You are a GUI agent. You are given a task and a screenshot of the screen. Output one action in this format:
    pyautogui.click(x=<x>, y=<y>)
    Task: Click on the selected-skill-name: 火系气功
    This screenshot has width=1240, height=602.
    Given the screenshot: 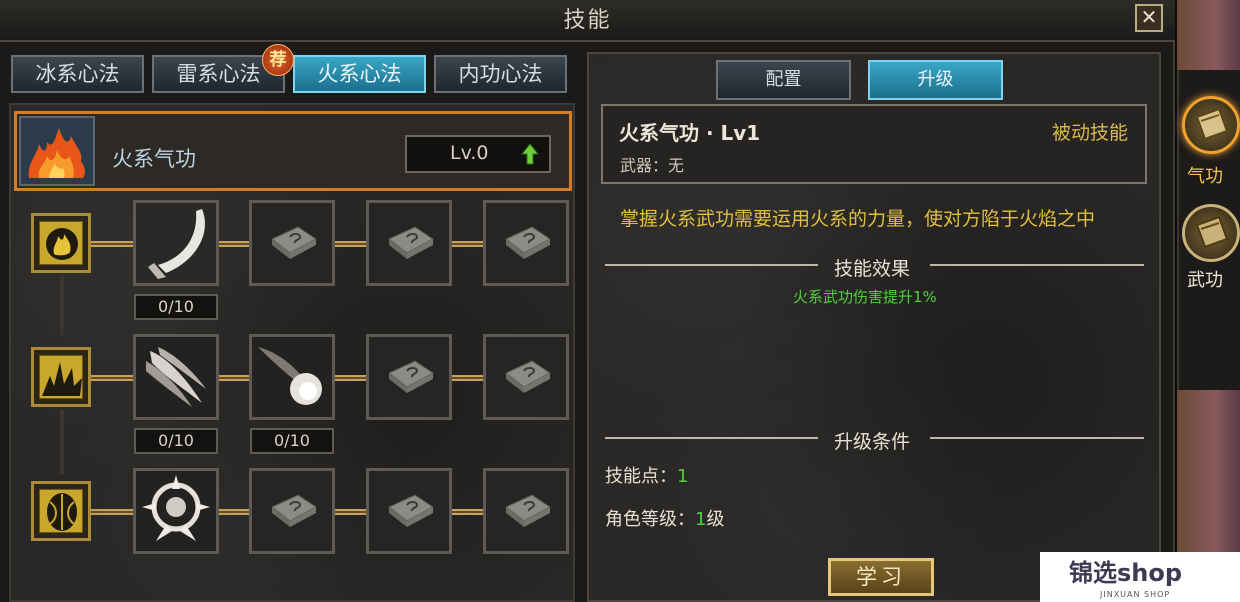 What is the action you would take?
    pyautogui.click(x=154, y=159)
    